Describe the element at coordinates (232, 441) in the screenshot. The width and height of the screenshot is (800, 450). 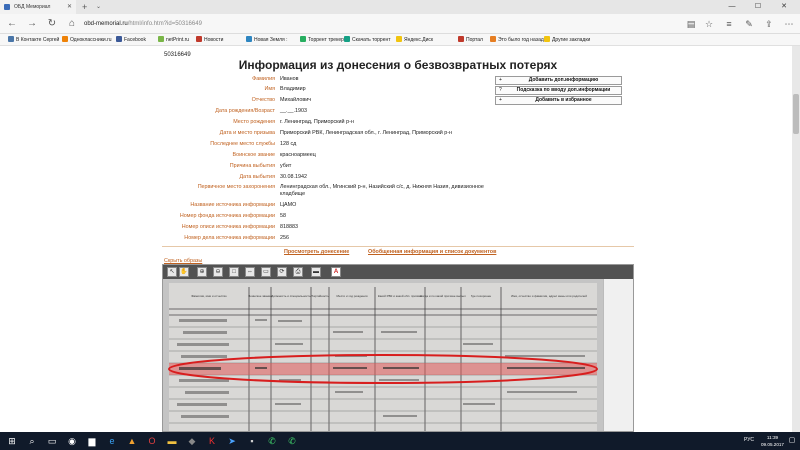
I see `telegram-icon: ➤` at that location.